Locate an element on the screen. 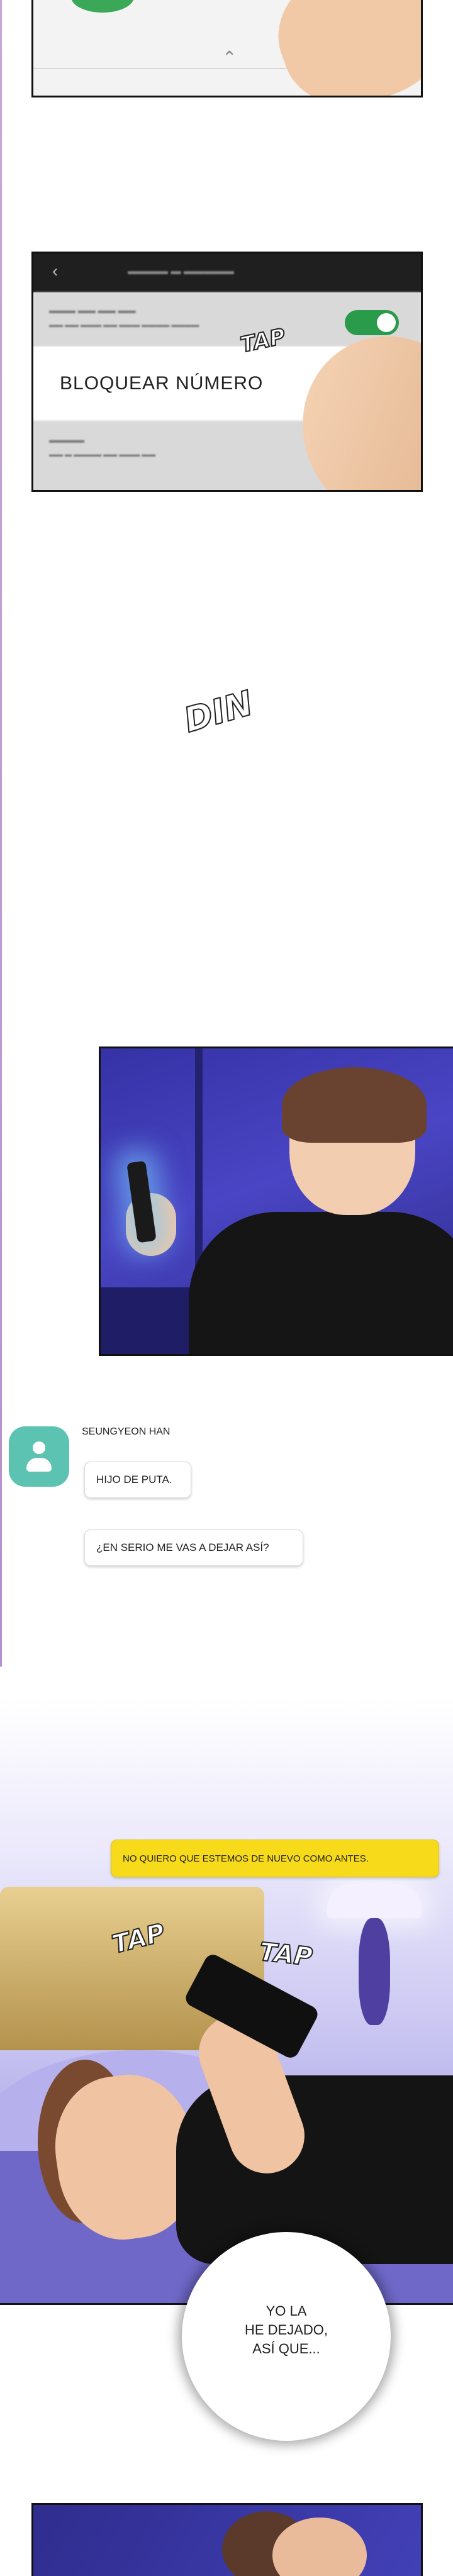 This screenshot has height=2576, width=453. avatar-head-icon is located at coordinates (39, 1447).